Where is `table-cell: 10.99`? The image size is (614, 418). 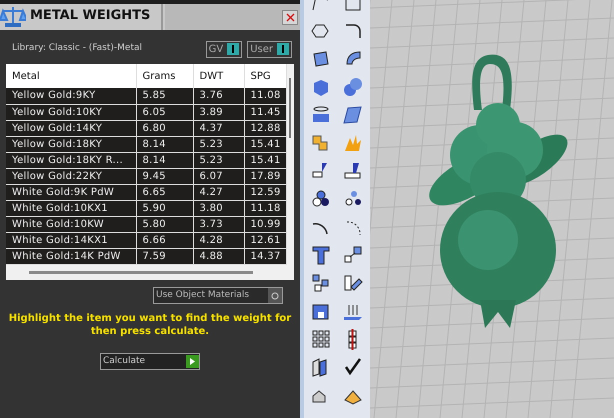
table-cell: 10.99 is located at coordinates (265, 224).